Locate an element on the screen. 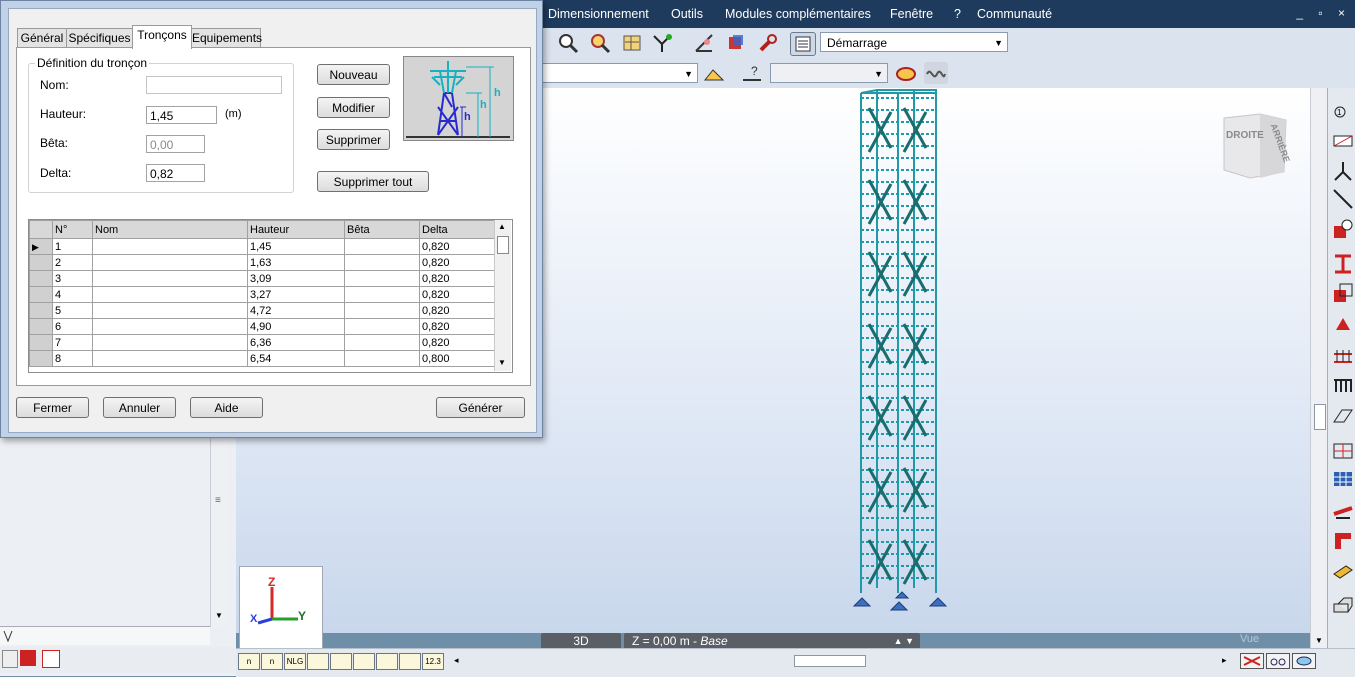  scroll-down-arrow-icon: ▼ is located at coordinates (502, 362).